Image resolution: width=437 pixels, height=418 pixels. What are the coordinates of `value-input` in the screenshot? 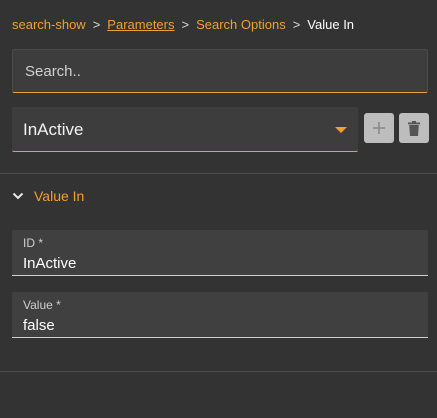 It's located at (220, 325).